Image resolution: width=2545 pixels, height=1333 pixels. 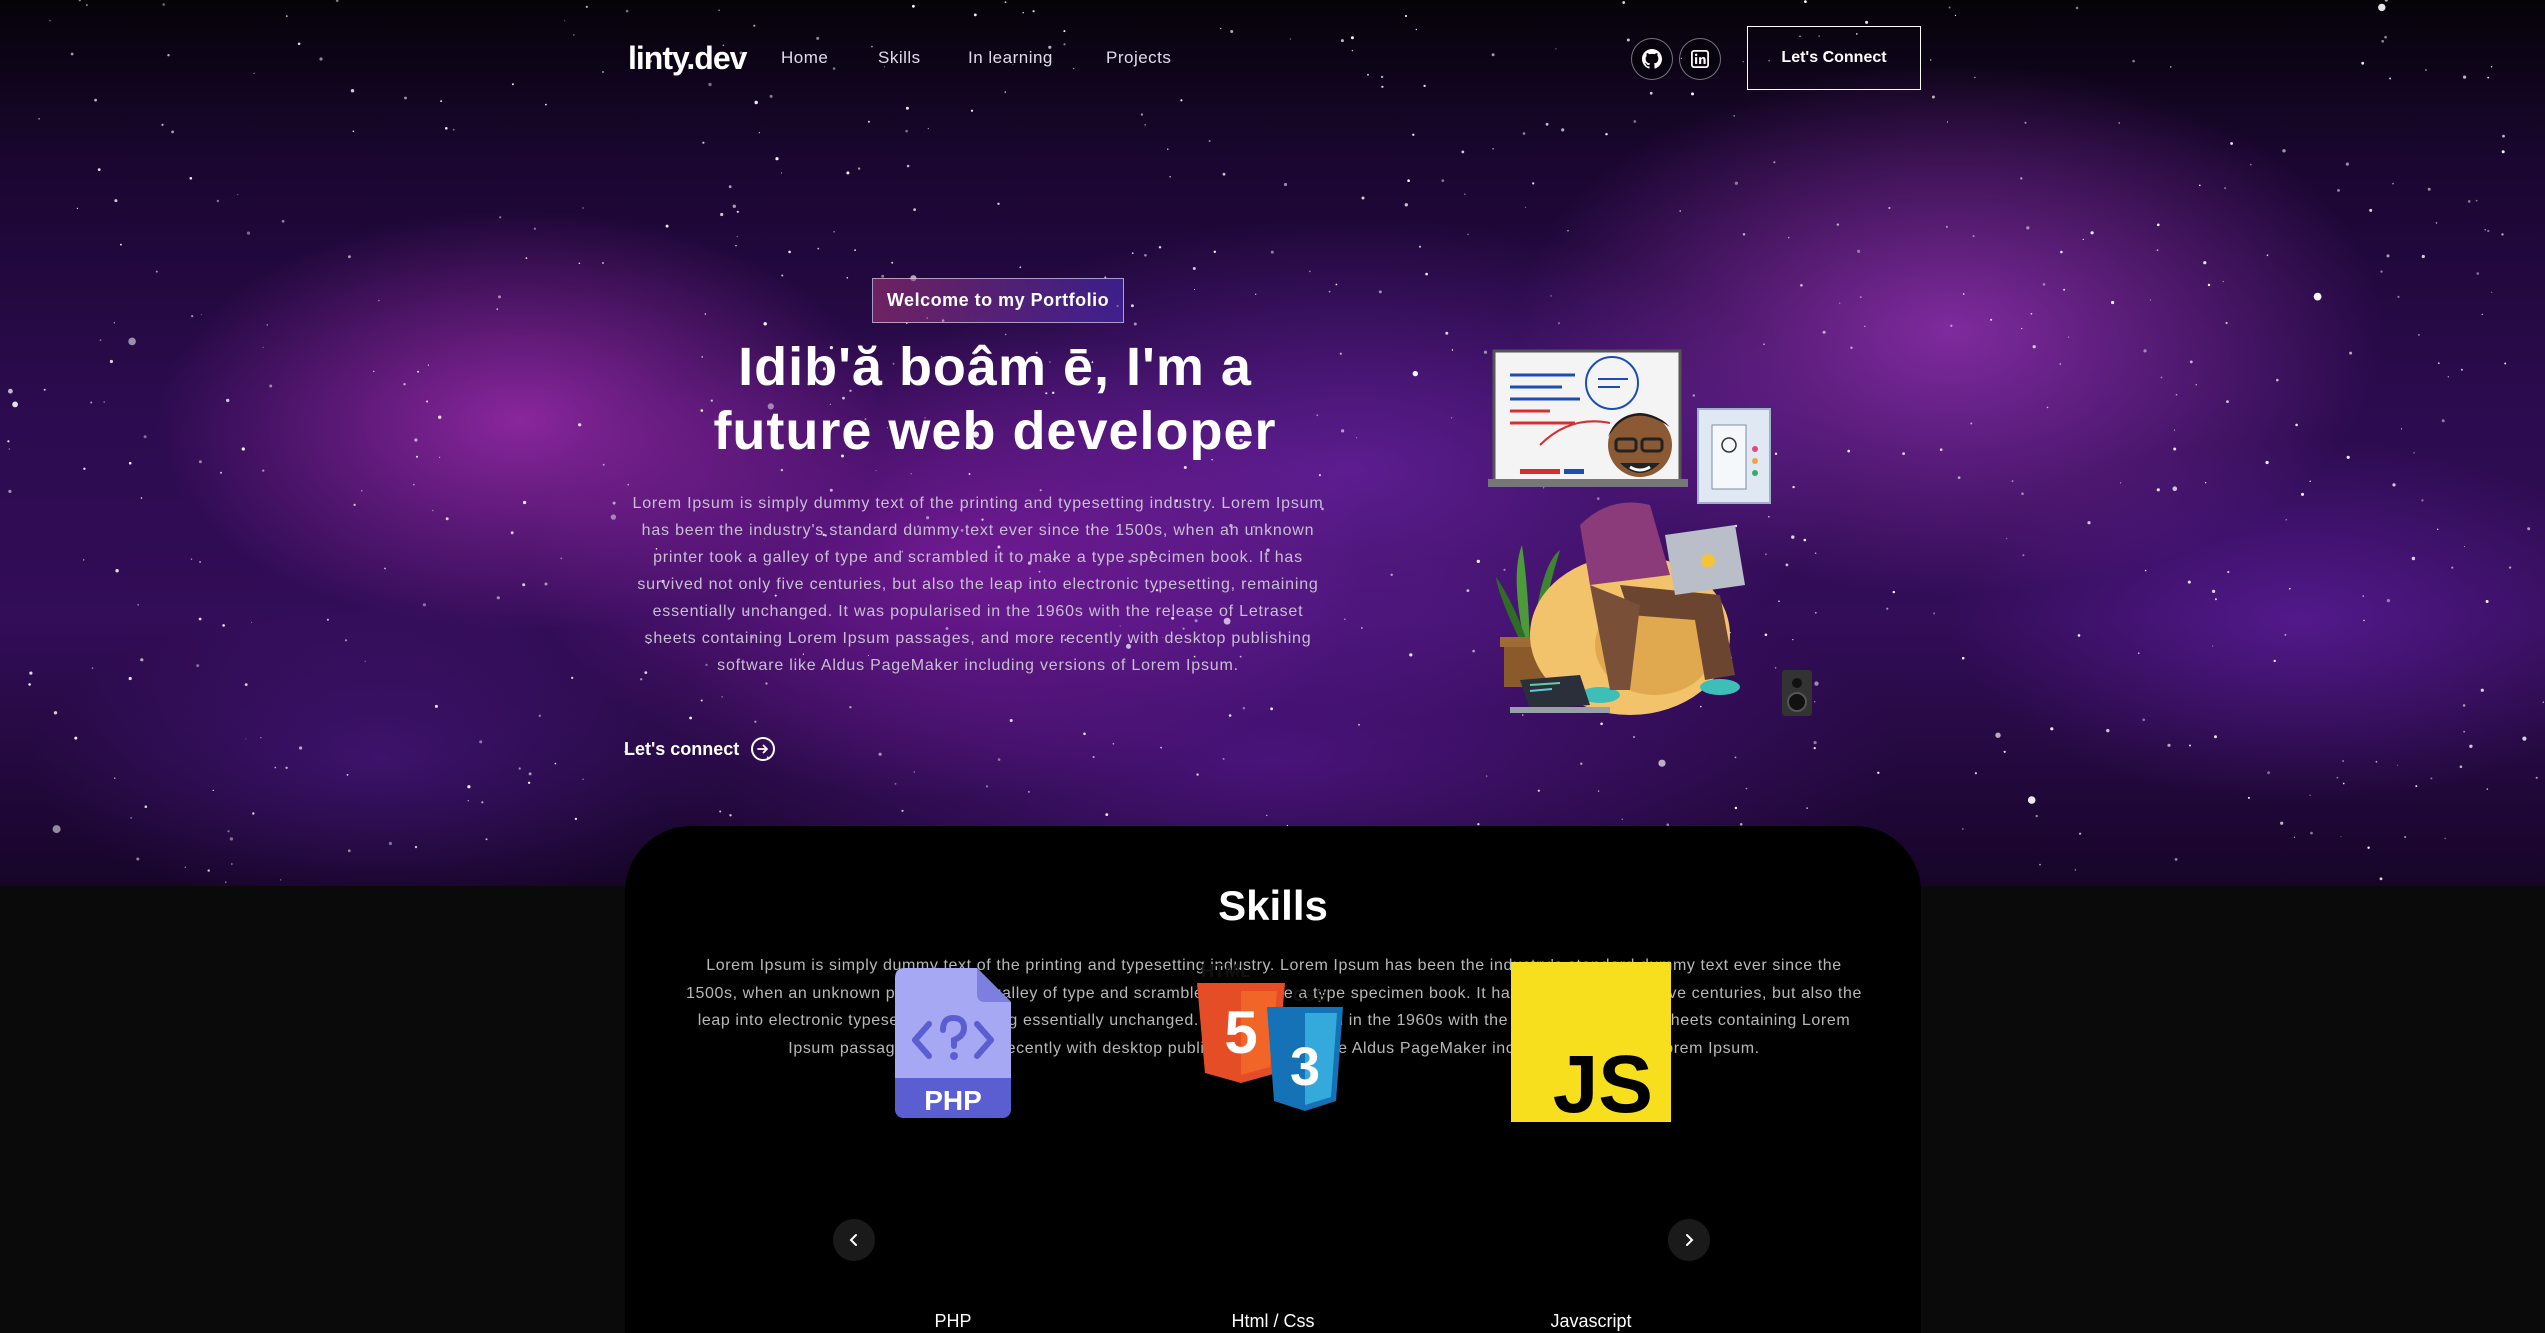 I want to click on carousel-next-button, so click(x=1689, y=1240).